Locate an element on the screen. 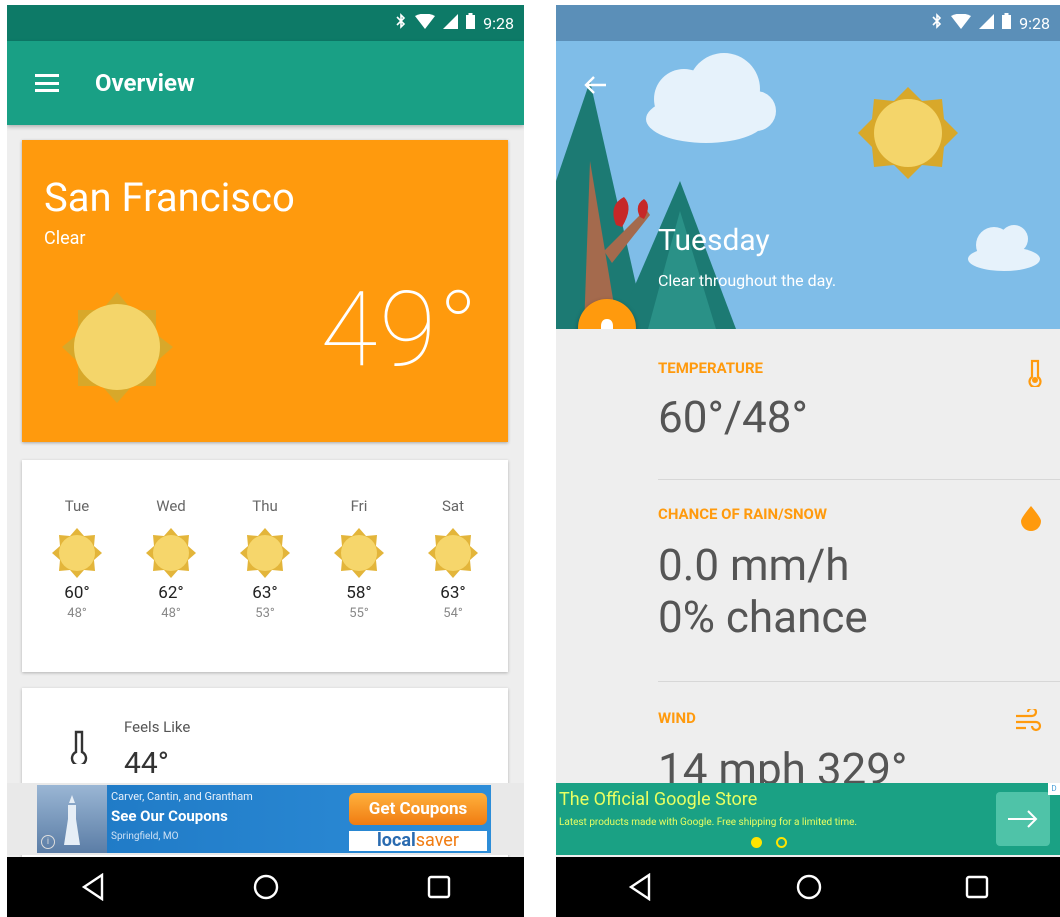 The width and height of the screenshot is (1060, 917). precipitation-metric: CHANCE OF RAIN/SNOW 0.0 mm/h 0% chance is located at coordinates (859, 600).